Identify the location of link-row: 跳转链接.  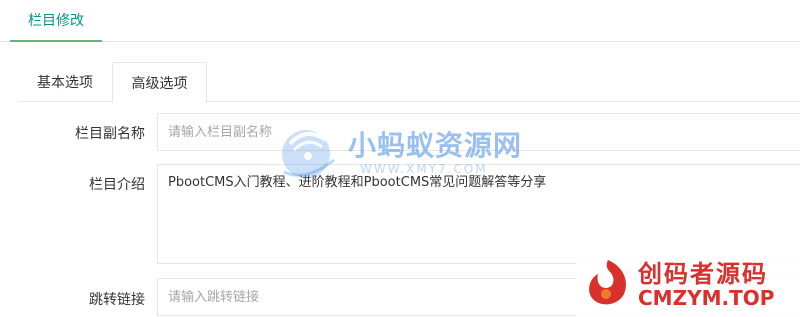
(400, 297).